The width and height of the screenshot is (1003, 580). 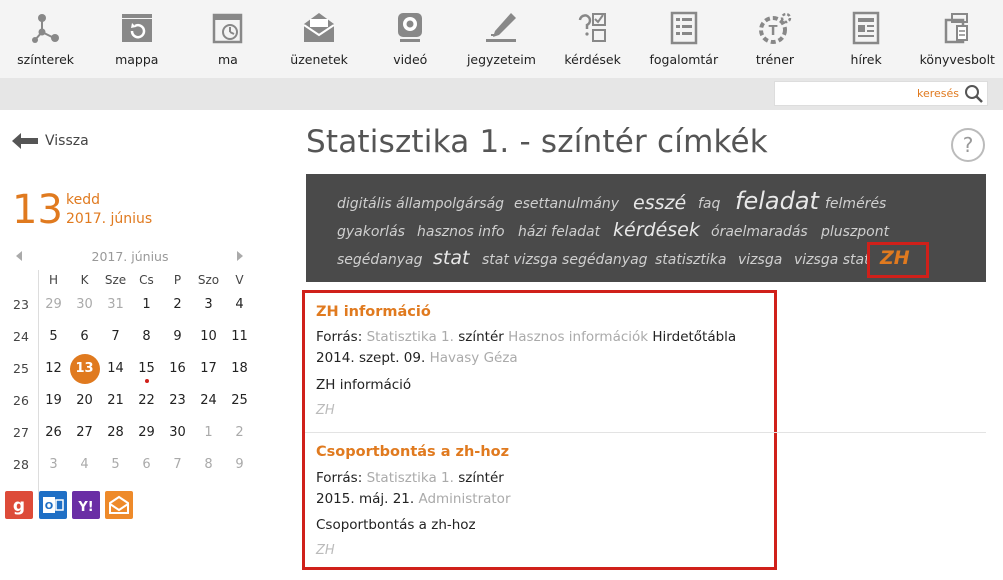 What do you see at coordinates (137, 59) in the screenshot?
I see `nav-label: mappa` at bounding box center [137, 59].